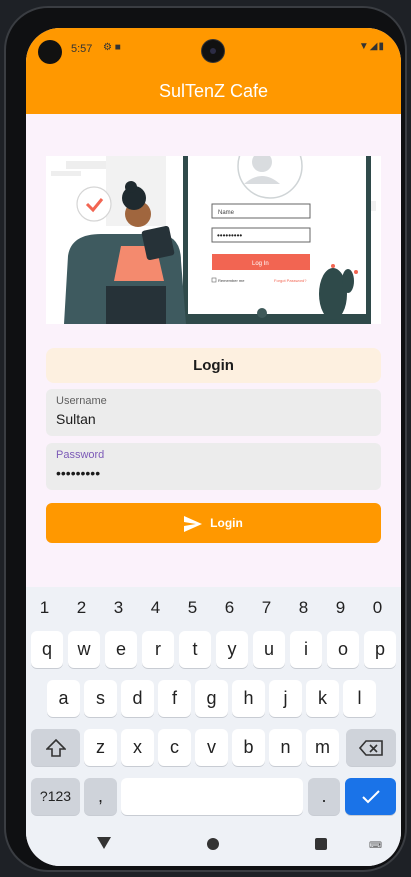 This screenshot has height=877, width=411. I want to click on key-3: 3, so click(118, 608).